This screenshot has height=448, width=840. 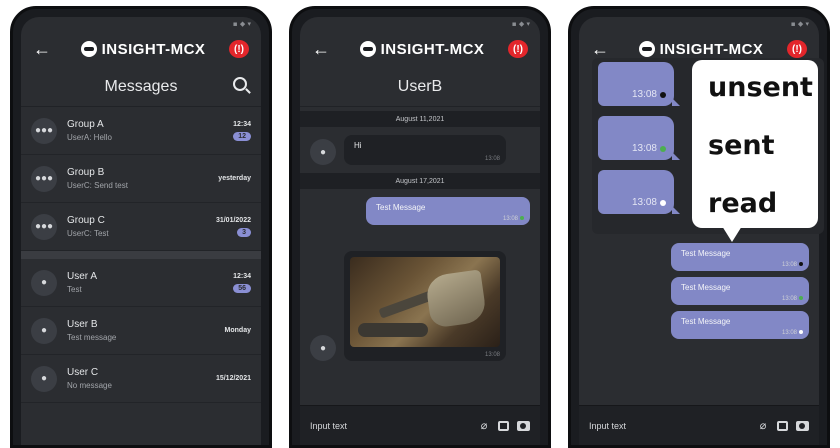 I want to click on date-separator: August 11,2021, so click(x=420, y=119).